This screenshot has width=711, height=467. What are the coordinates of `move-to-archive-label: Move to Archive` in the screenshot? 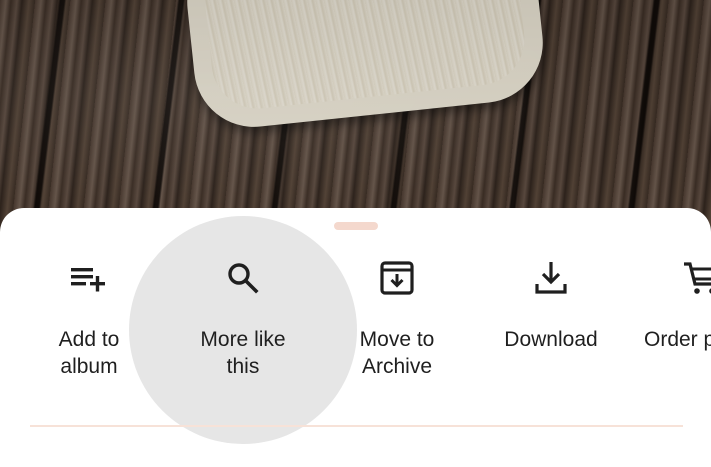 It's located at (397, 353).